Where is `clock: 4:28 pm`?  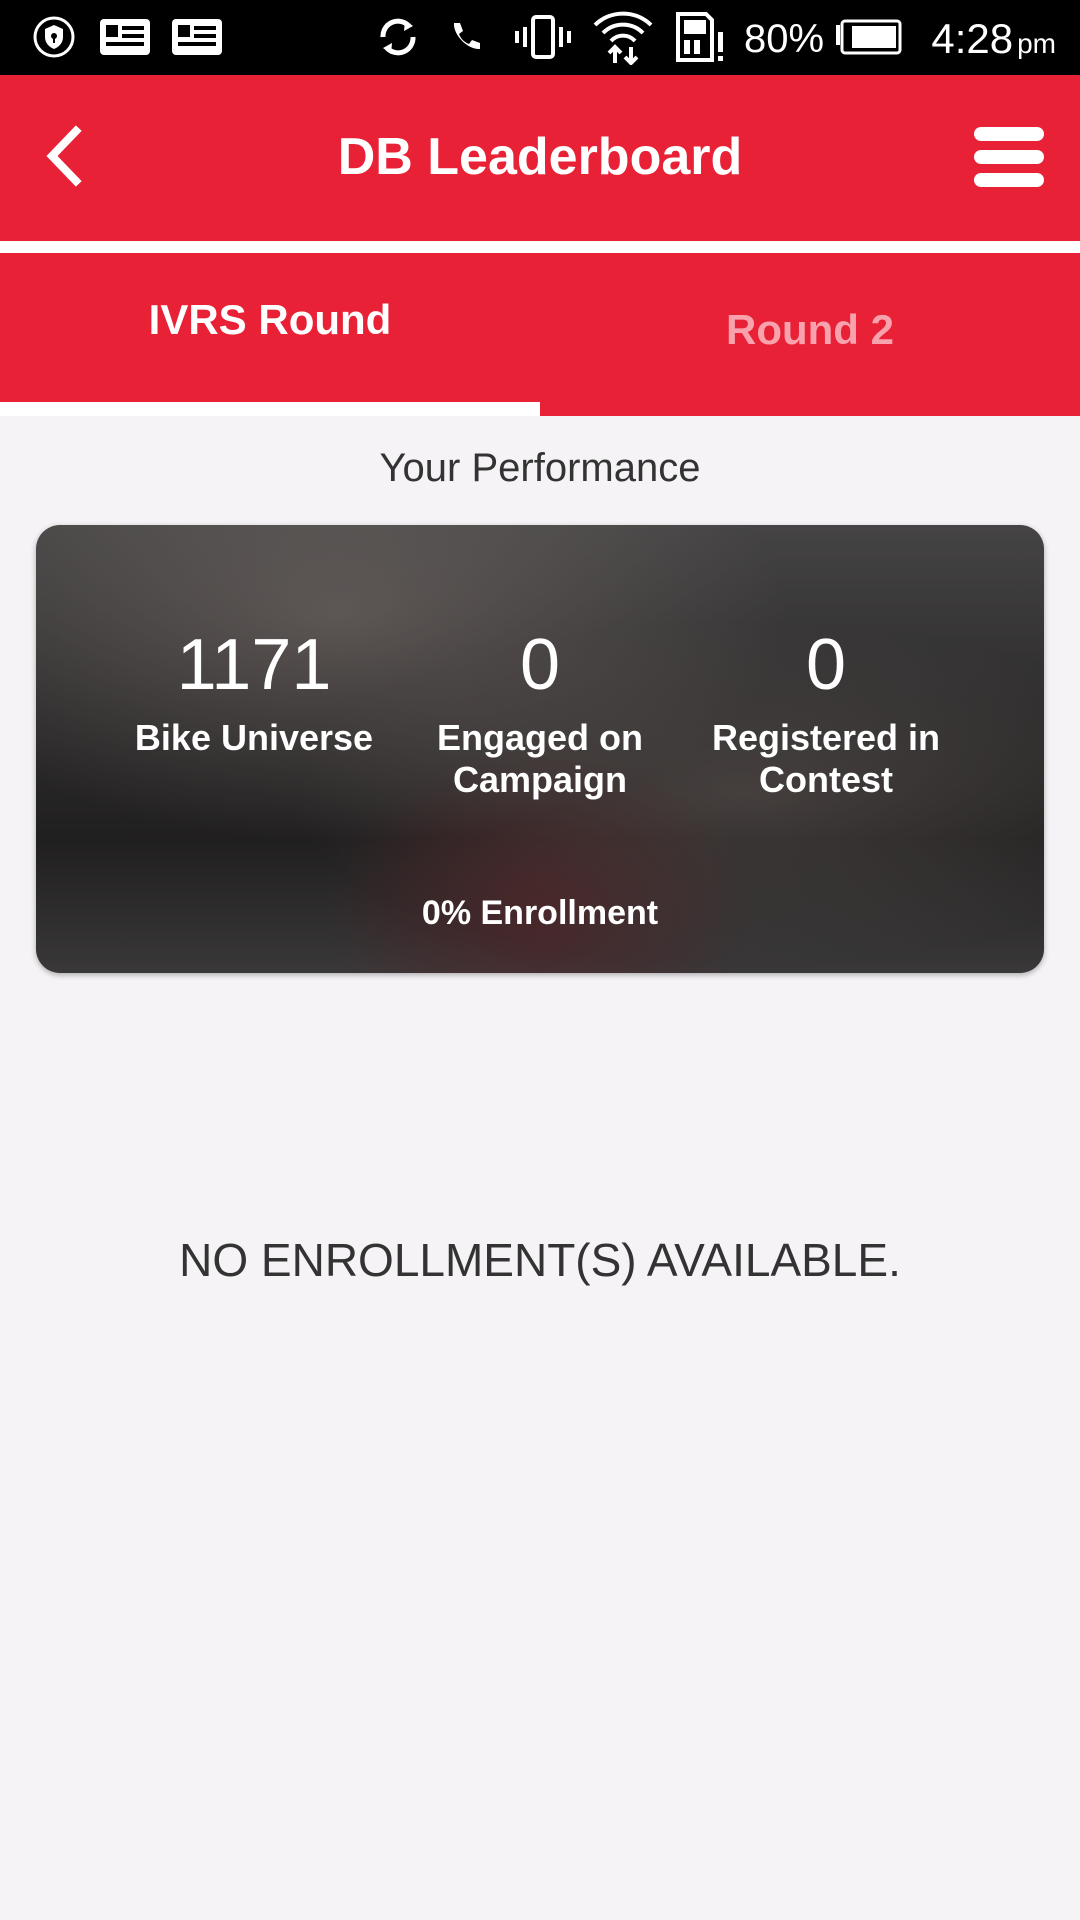 clock: 4:28 pm is located at coordinates (993, 38).